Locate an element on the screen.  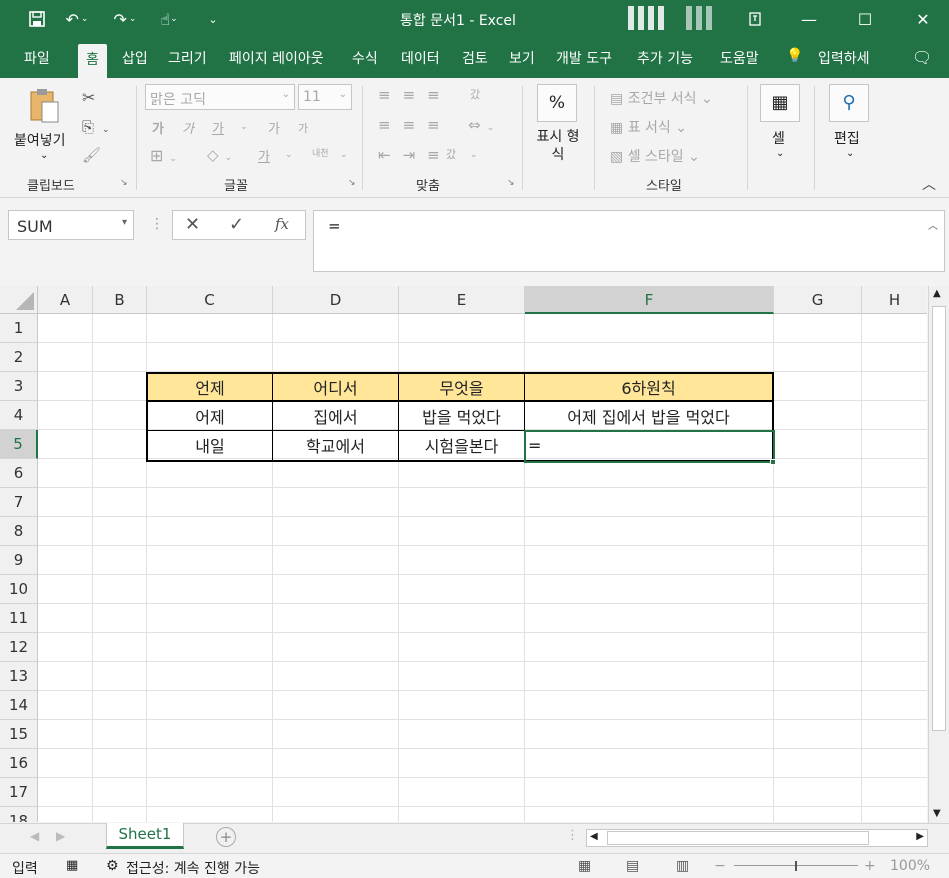
normal-view-icon: ▦ is located at coordinates (584, 866).